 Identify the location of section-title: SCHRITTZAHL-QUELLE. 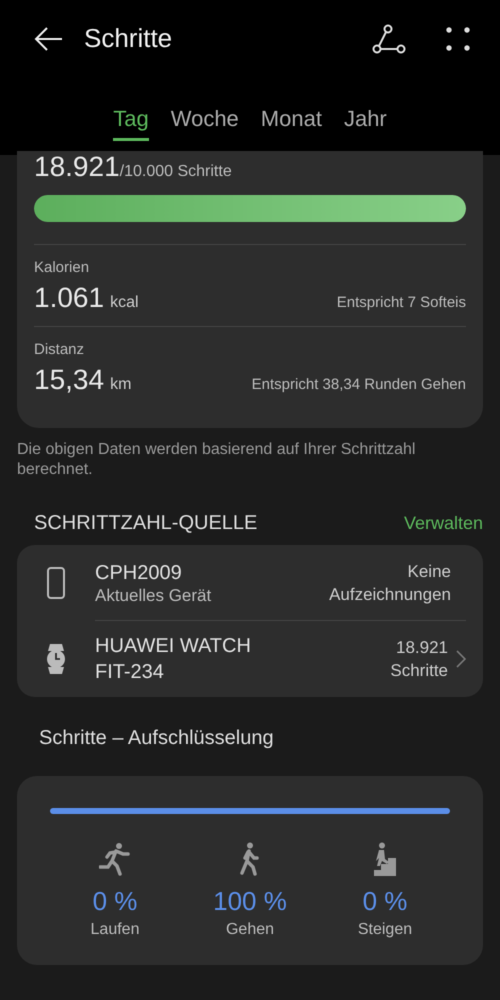
(146, 523).